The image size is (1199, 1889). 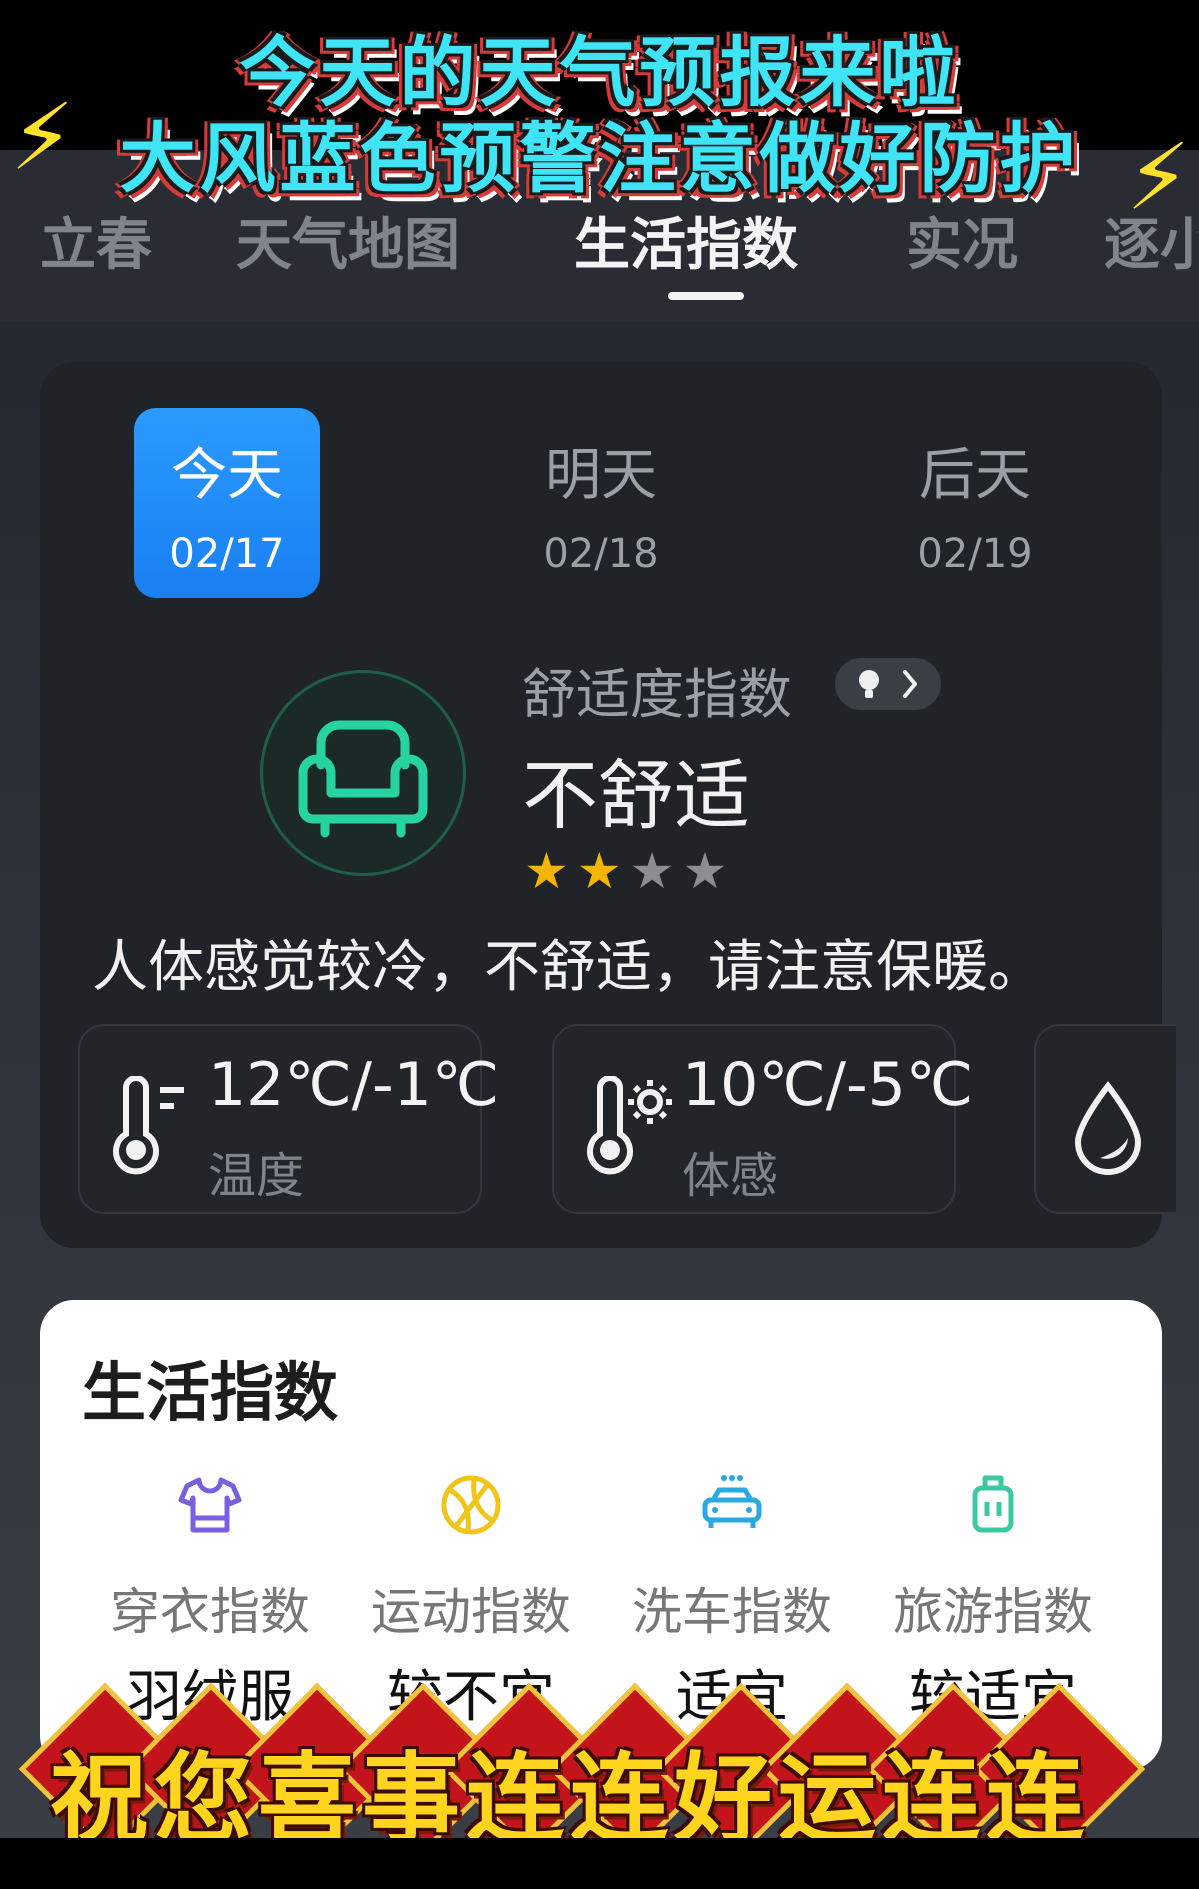 I want to click on comfort-rating: ★ ★ ★ ★, so click(x=629, y=871).